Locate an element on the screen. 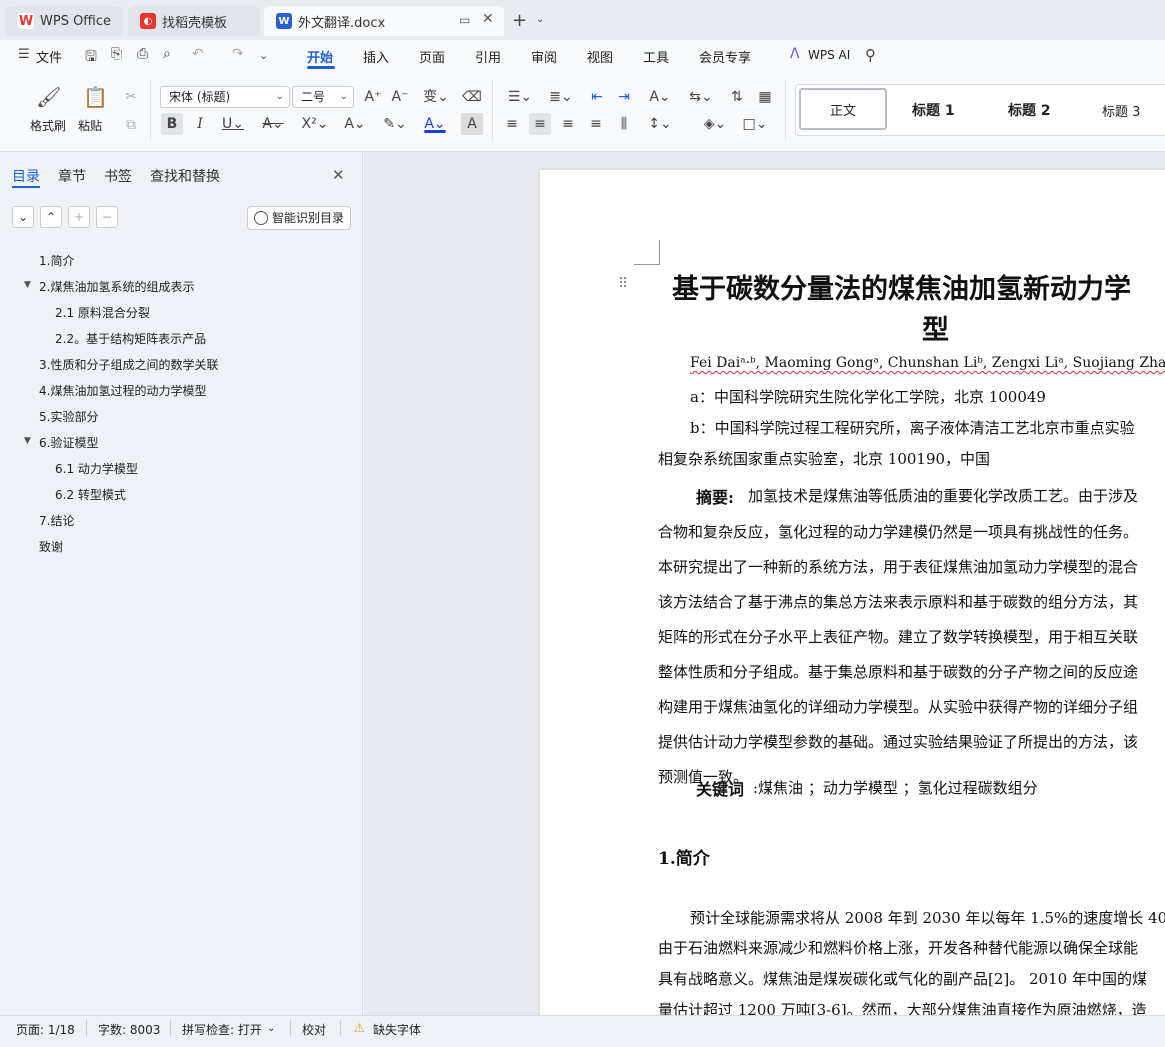  style-heading-2: 标题 2 is located at coordinates (1029, 110).